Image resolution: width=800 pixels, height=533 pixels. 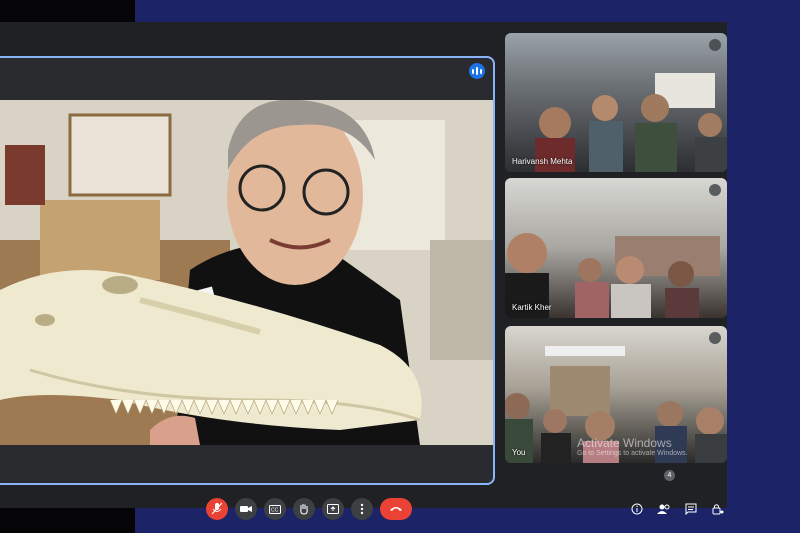 I want to click on camera-icon, so click(x=246, y=509).